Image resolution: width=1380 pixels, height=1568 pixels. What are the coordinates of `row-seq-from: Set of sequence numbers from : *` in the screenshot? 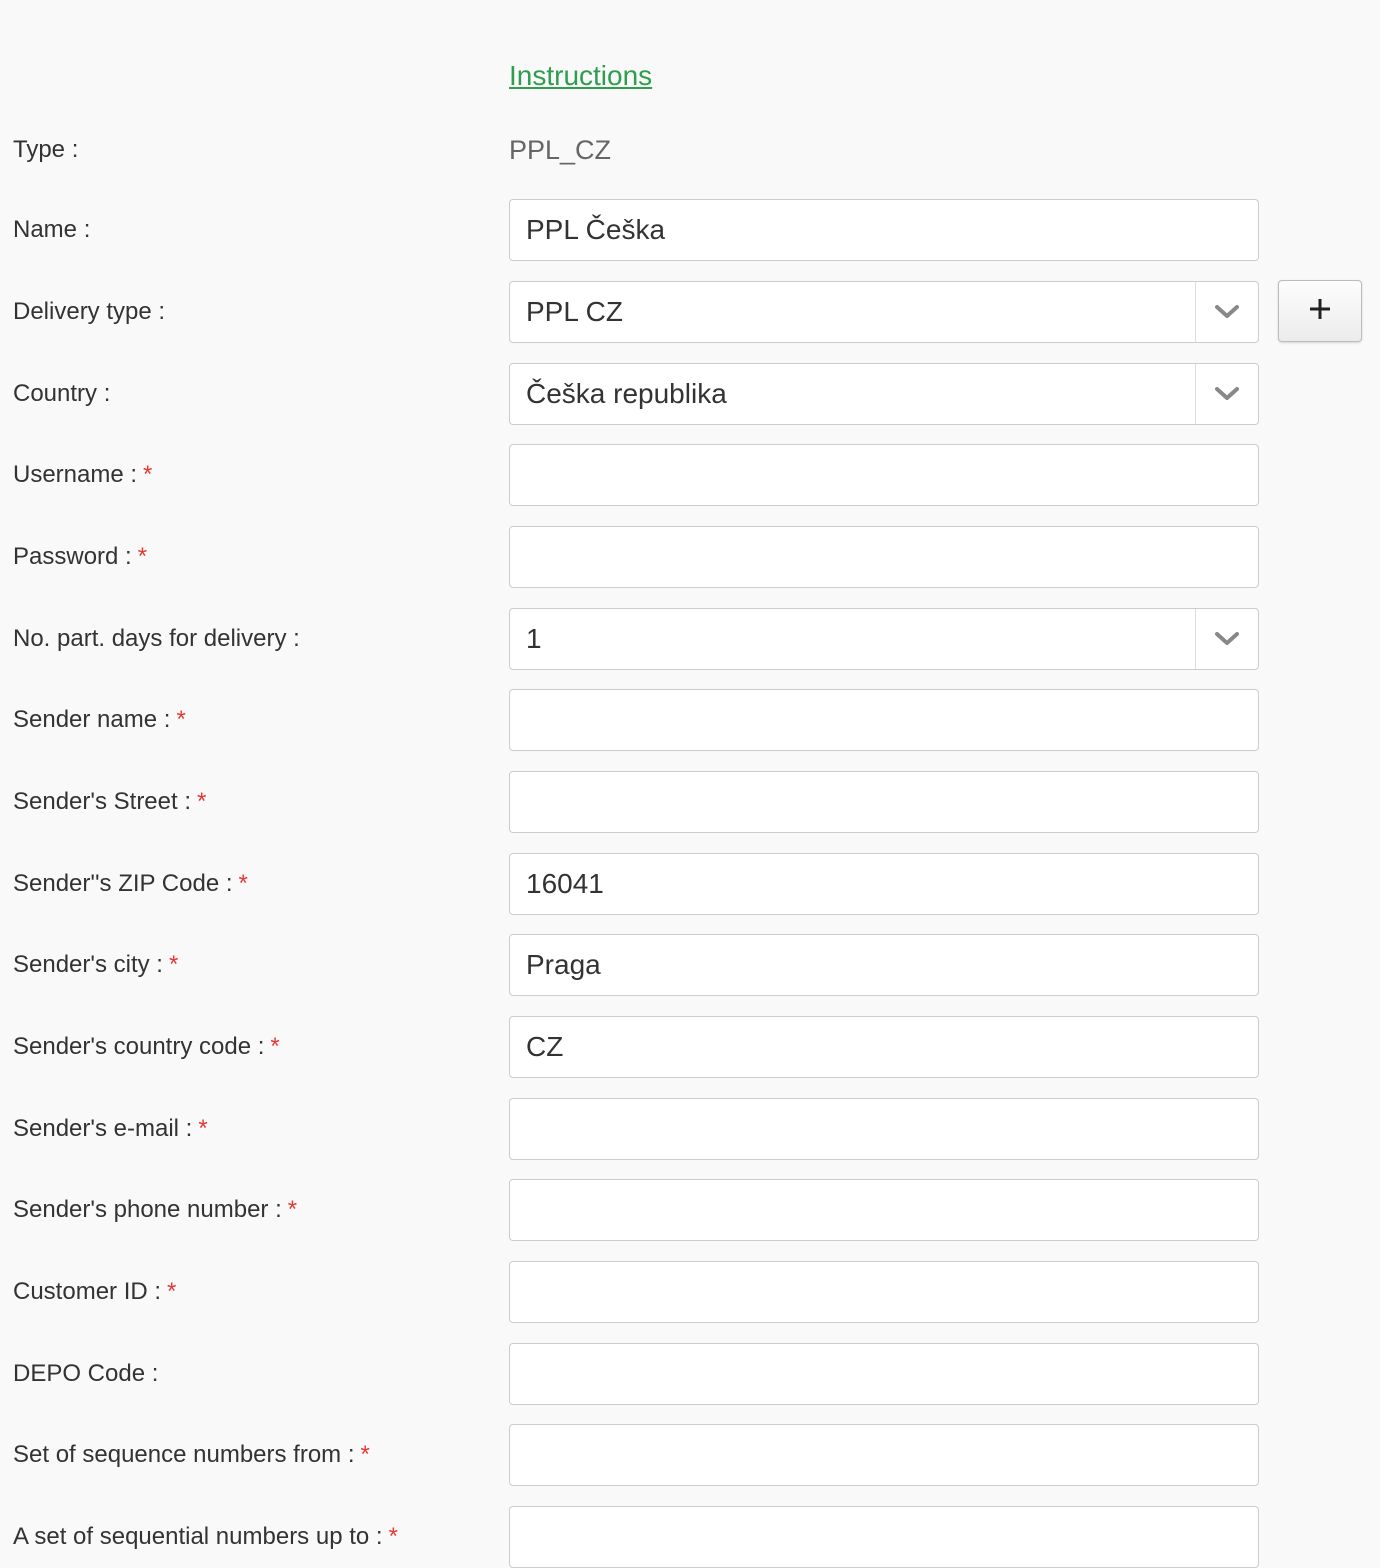 It's located at (690, 1455).